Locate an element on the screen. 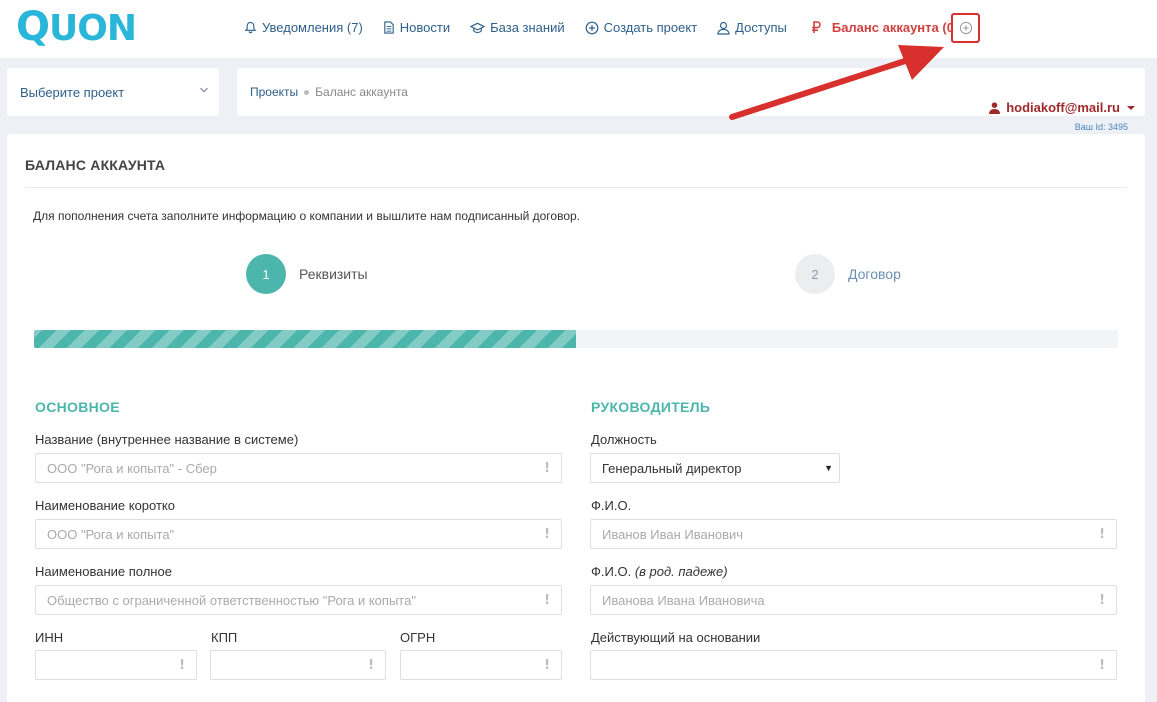 Image resolution: width=1157 pixels, height=702 pixels. nav-notifications: Уведомления (7) is located at coordinates (303, 27).